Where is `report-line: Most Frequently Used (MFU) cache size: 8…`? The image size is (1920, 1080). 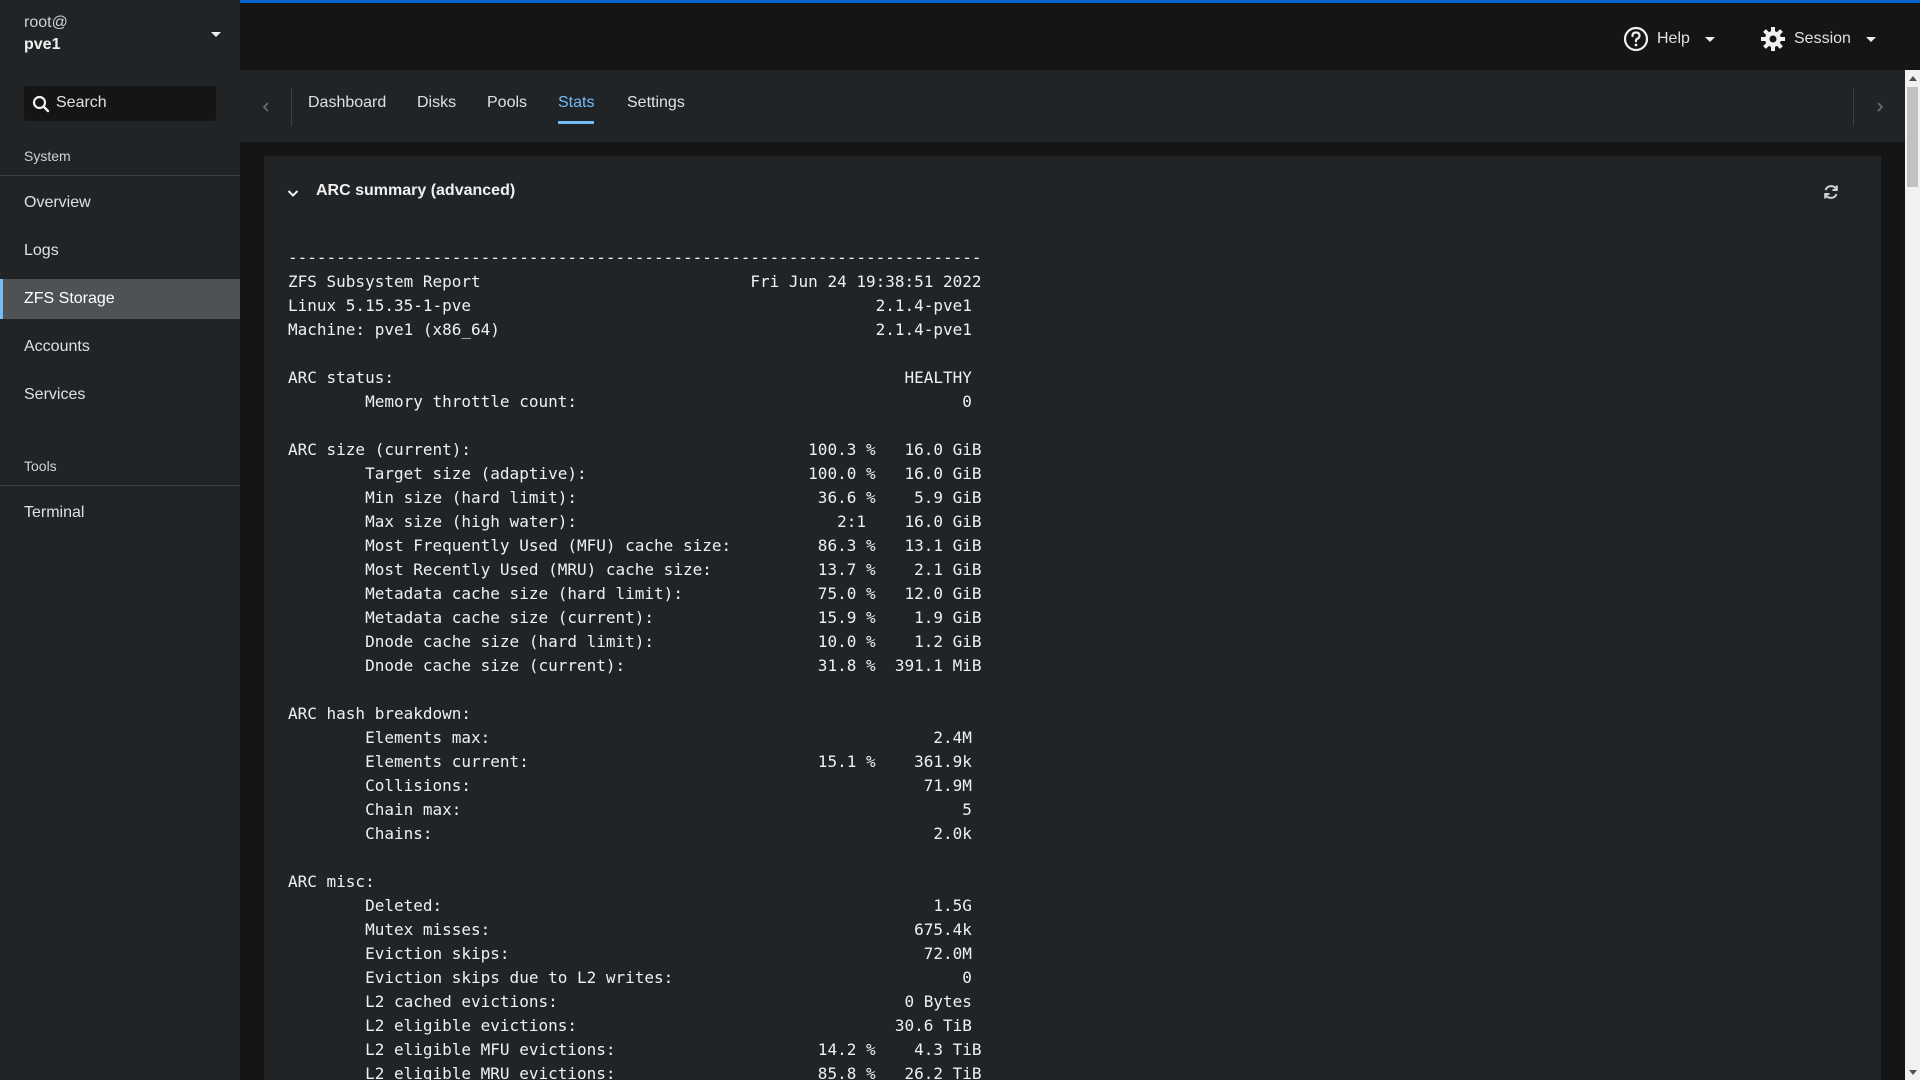 report-line: Most Frequently Used (MFU) cache size: 8… is located at coordinates (635, 545).